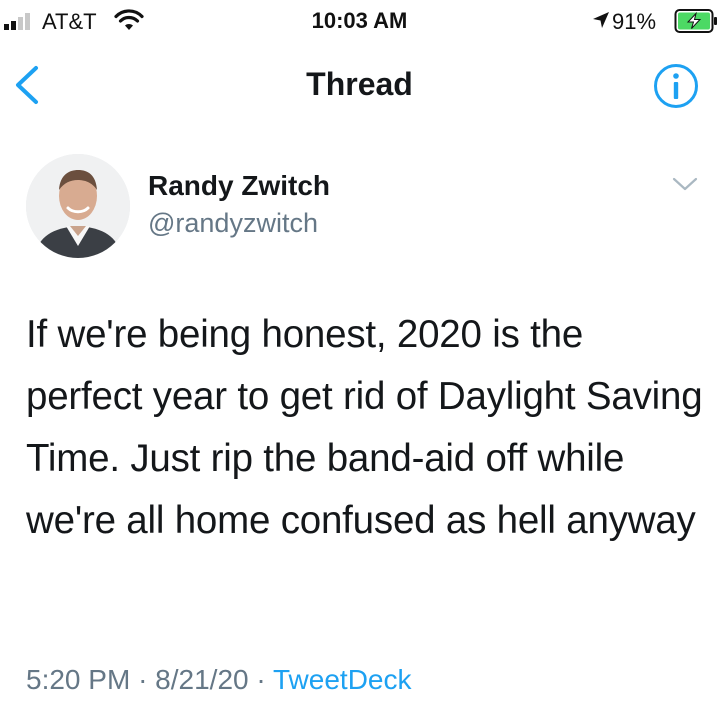 The height and width of the screenshot is (718, 719). What do you see at coordinates (685, 184) in the screenshot?
I see `chevron-down-icon` at bounding box center [685, 184].